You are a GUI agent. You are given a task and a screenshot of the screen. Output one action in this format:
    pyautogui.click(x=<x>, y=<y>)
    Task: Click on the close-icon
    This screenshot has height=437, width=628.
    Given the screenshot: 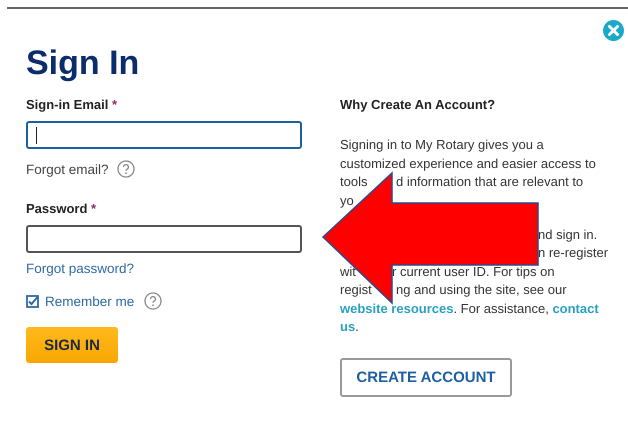 What is the action you would take?
    pyautogui.click(x=613, y=30)
    